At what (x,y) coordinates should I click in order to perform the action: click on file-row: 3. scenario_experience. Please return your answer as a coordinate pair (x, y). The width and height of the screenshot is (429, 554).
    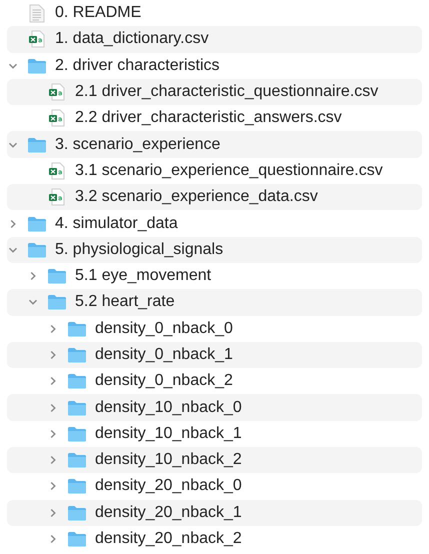
    Looking at the image, I should click on (214, 144).